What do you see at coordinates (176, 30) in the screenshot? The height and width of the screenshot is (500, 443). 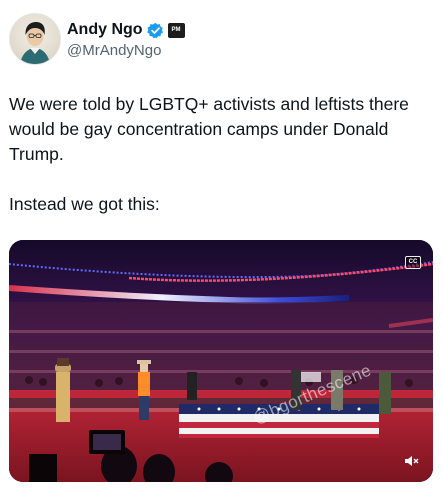 I see `affiliate-badge: PM` at bounding box center [176, 30].